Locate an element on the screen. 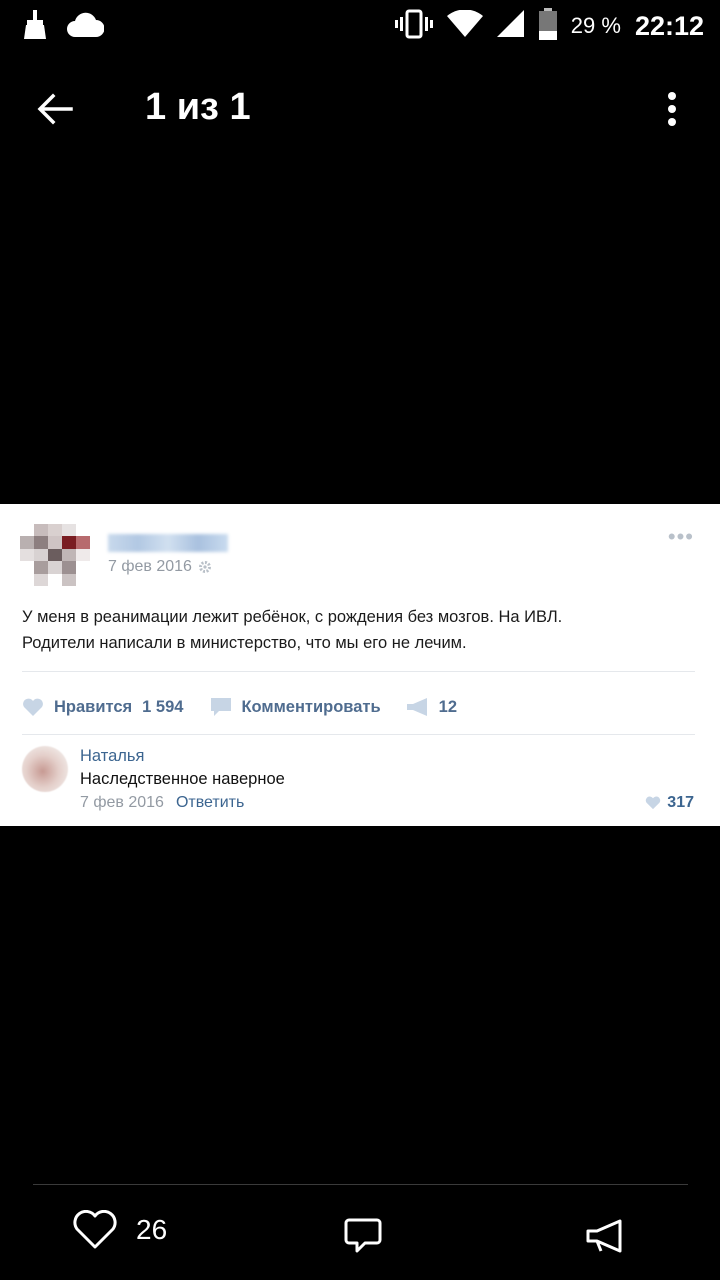  comment-label: Комментировать is located at coordinates (311, 706).